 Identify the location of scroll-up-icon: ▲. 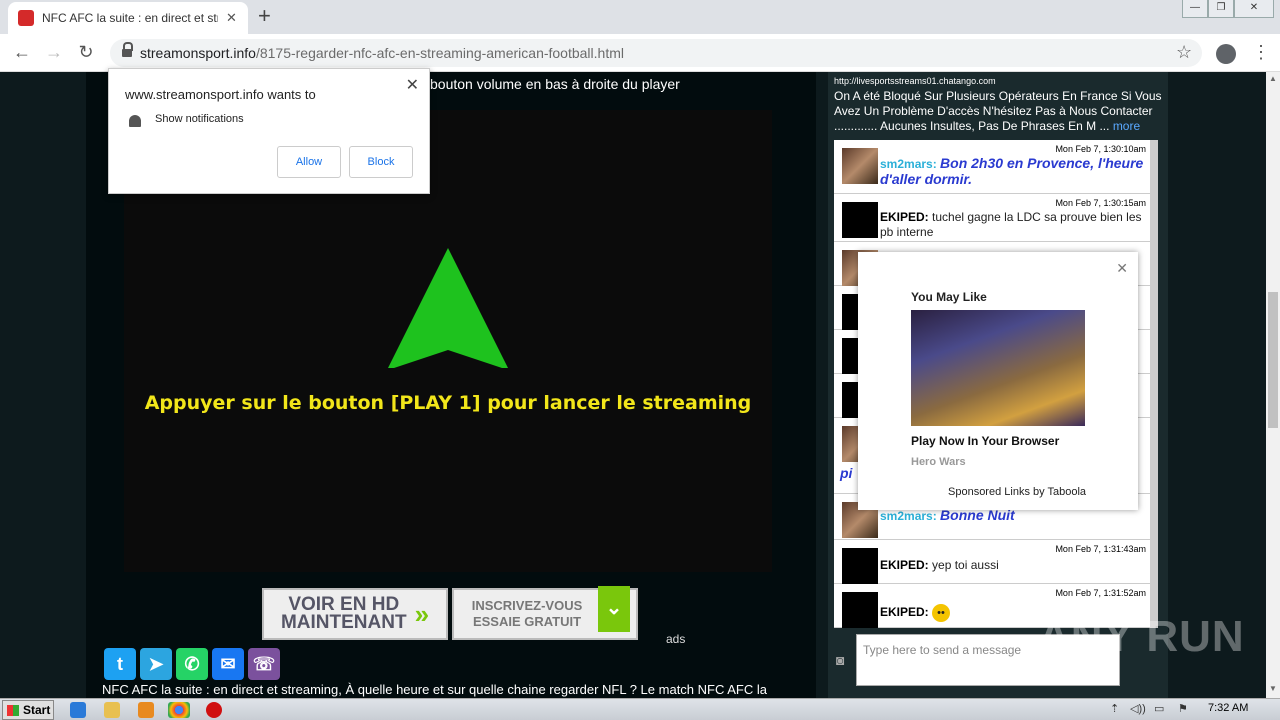
(1273, 78).